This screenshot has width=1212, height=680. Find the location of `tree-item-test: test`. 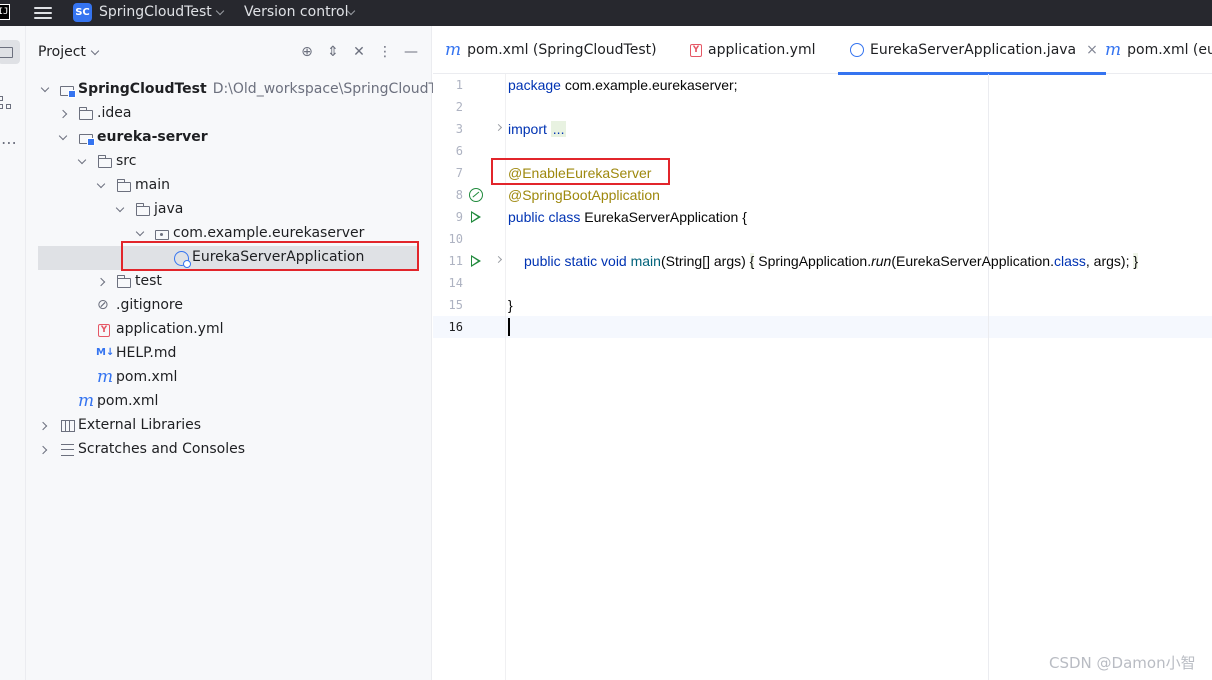

tree-item-test: test is located at coordinates (229, 282).